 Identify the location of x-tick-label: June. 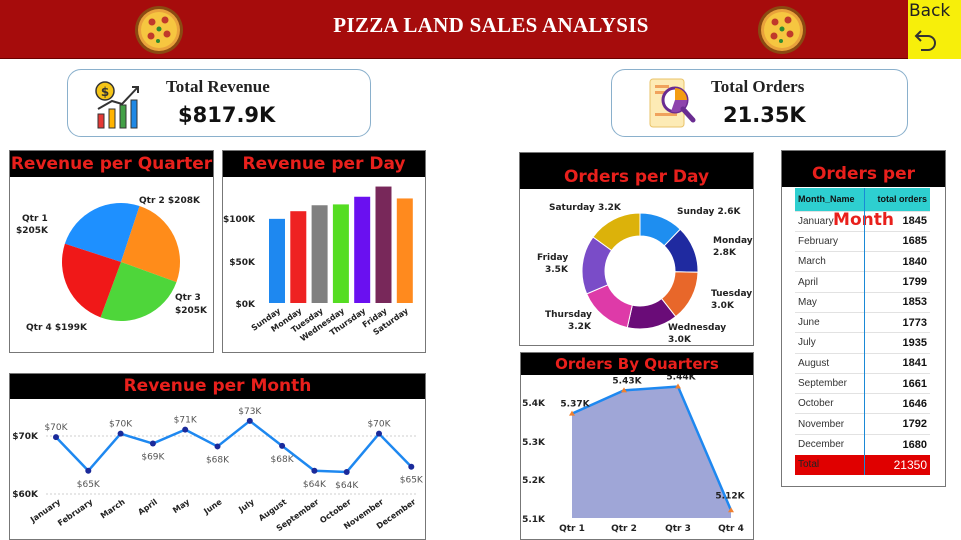
(212, 507).